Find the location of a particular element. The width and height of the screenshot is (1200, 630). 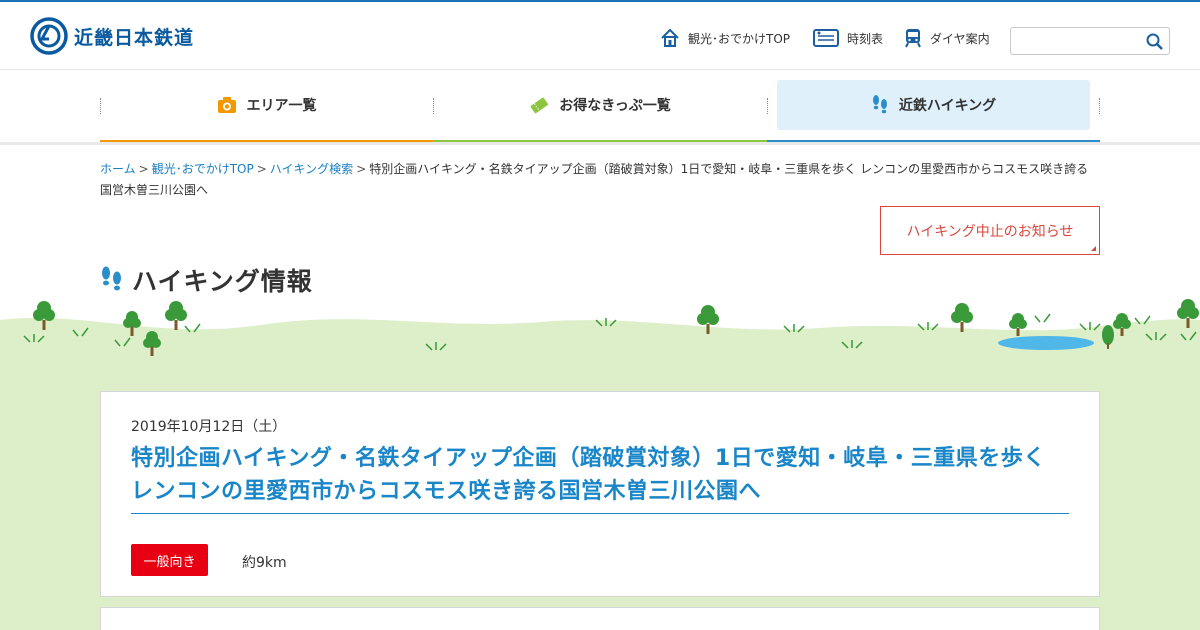

page-title-text: ハイキング情報 is located at coordinates (222, 281).